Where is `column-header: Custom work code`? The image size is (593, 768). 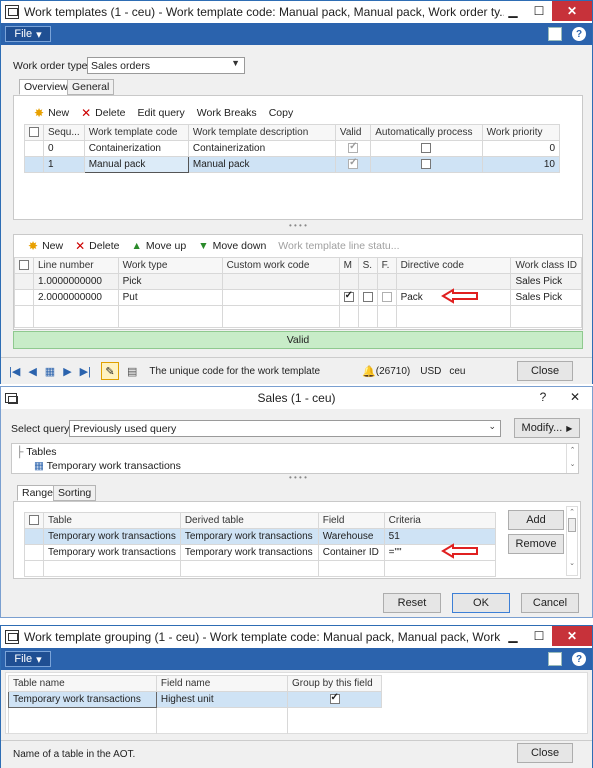
column-header: Custom work code is located at coordinates (280, 265).